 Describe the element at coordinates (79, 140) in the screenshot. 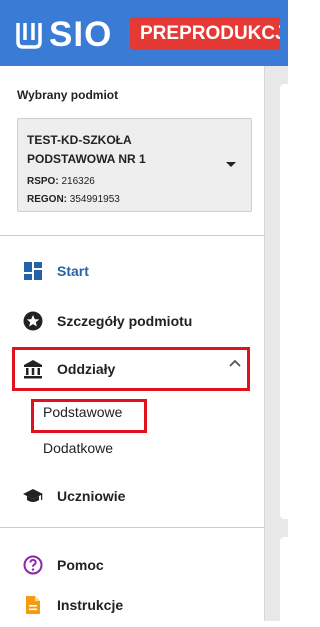

I see `entity-name-line1: TEST-KD-SZKOŁA` at that location.